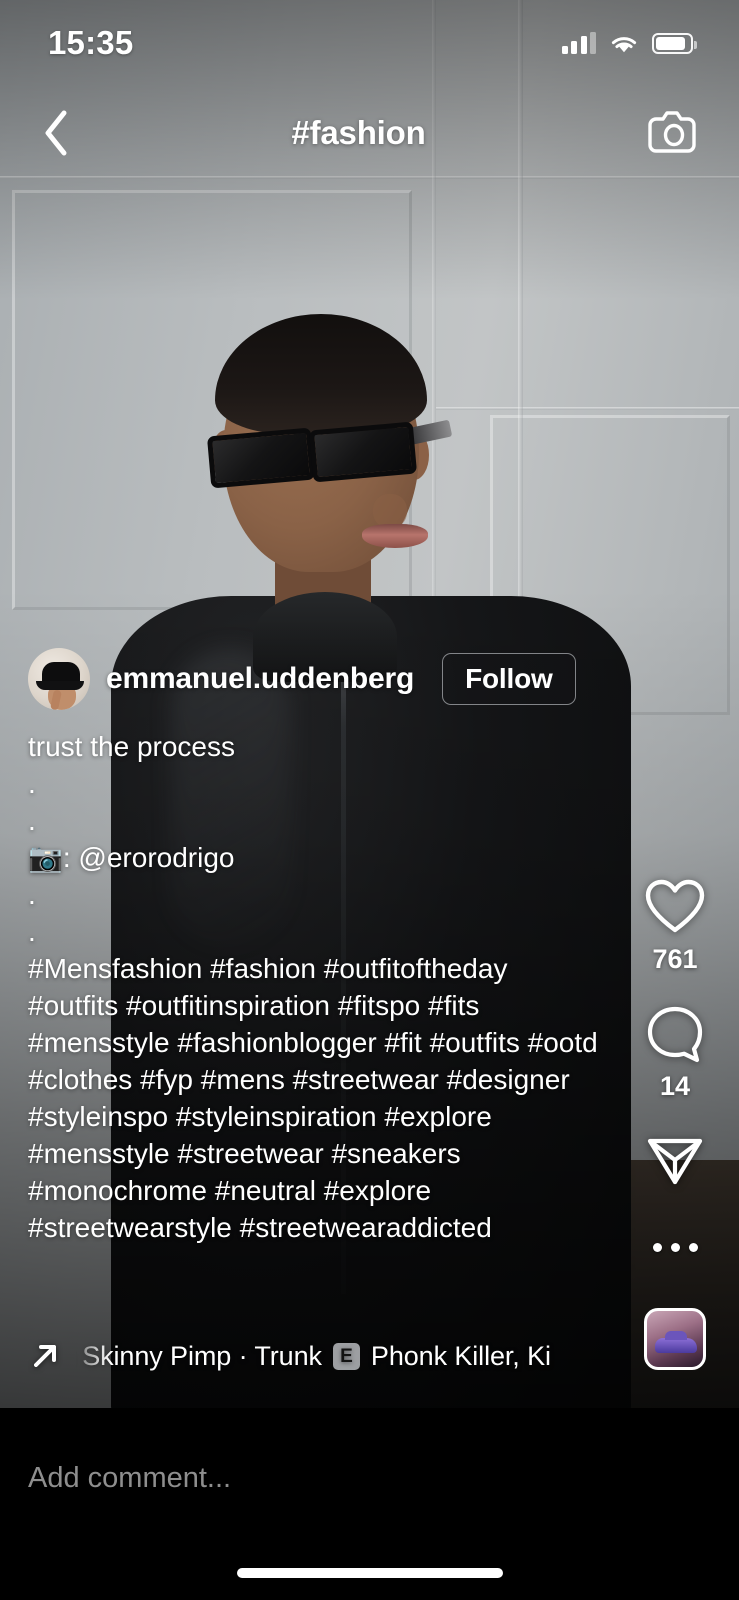 This screenshot has height=1600, width=739. Describe the element at coordinates (624, 44) in the screenshot. I see `wifi-icon` at that location.